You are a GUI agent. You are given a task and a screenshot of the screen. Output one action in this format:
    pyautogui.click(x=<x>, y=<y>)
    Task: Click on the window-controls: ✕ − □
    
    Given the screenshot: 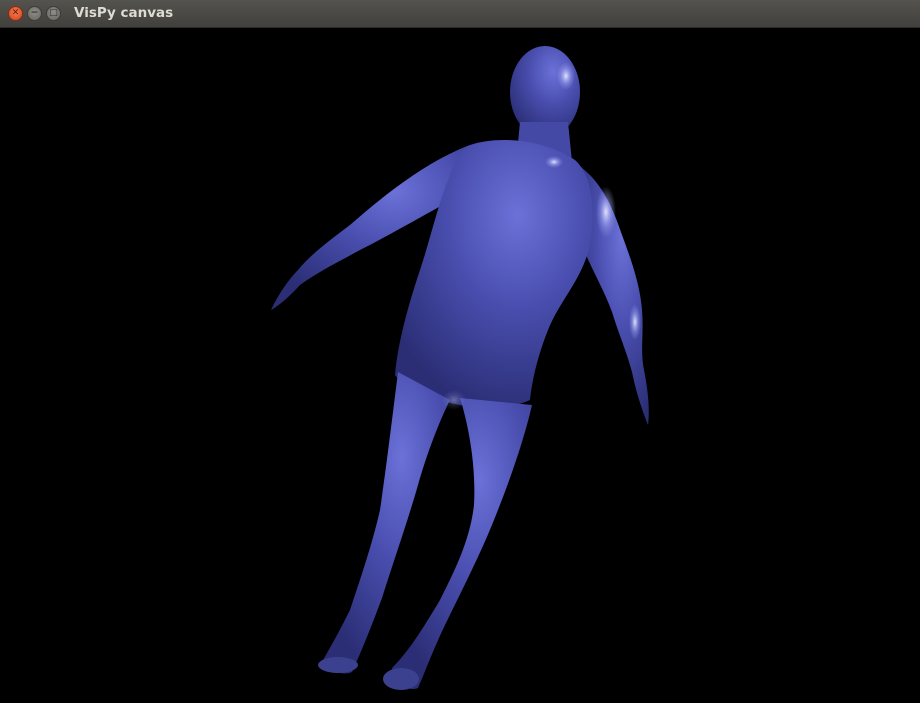 What is the action you would take?
    pyautogui.click(x=34, y=13)
    